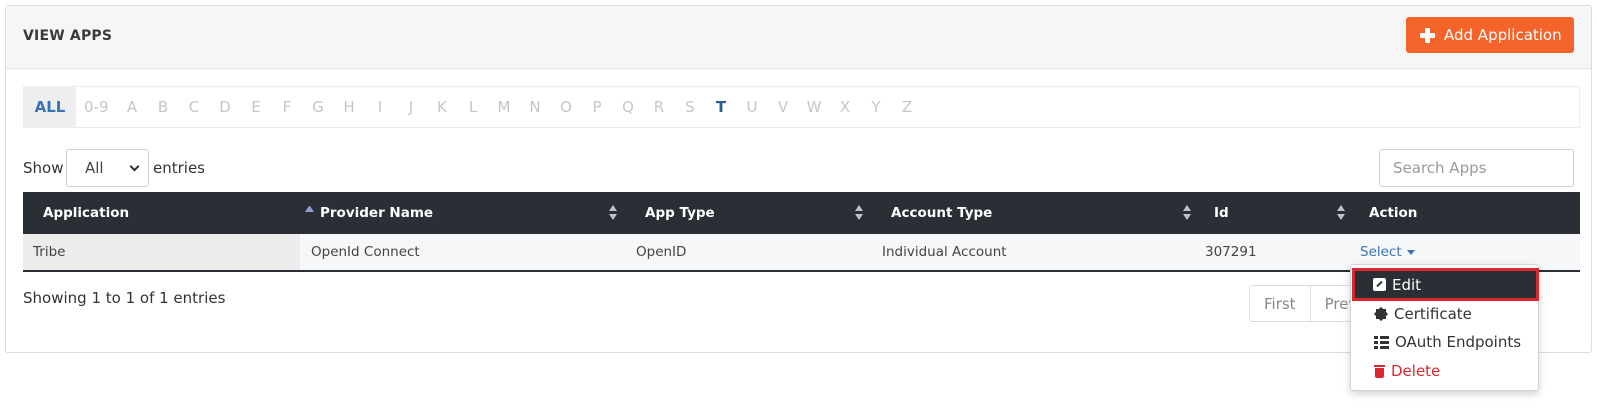  Describe the element at coordinates (566, 107) in the screenshot. I see `alphabet-filter-o: O` at that location.